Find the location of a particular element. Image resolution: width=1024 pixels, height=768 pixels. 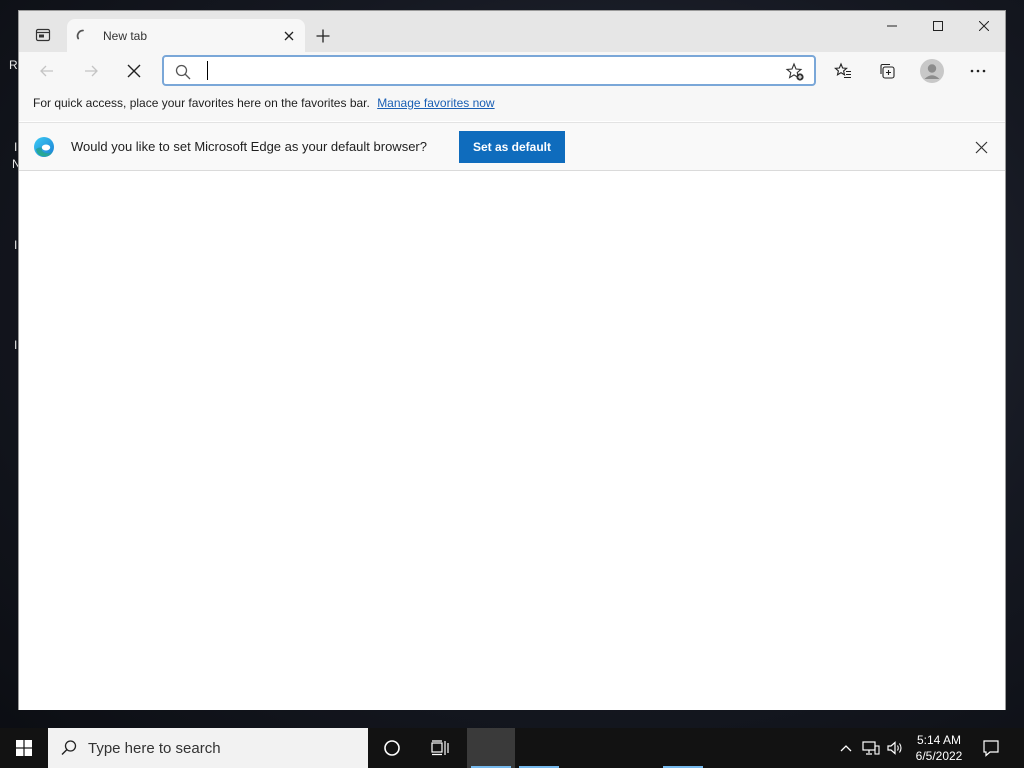

tab-actions-button is located at coordinates (43, 35).